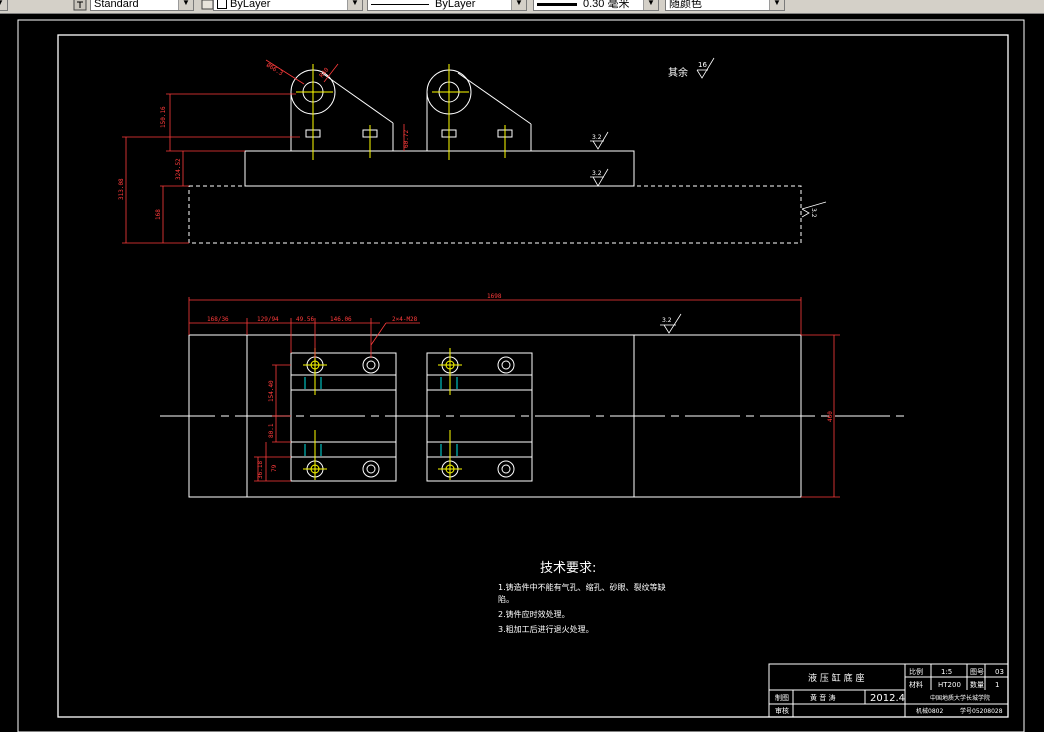 The width and height of the screenshot is (1044, 732). Describe the element at coordinates (406, 139) in the screenshot. I see `dim-right-h: 60.72` at that location.